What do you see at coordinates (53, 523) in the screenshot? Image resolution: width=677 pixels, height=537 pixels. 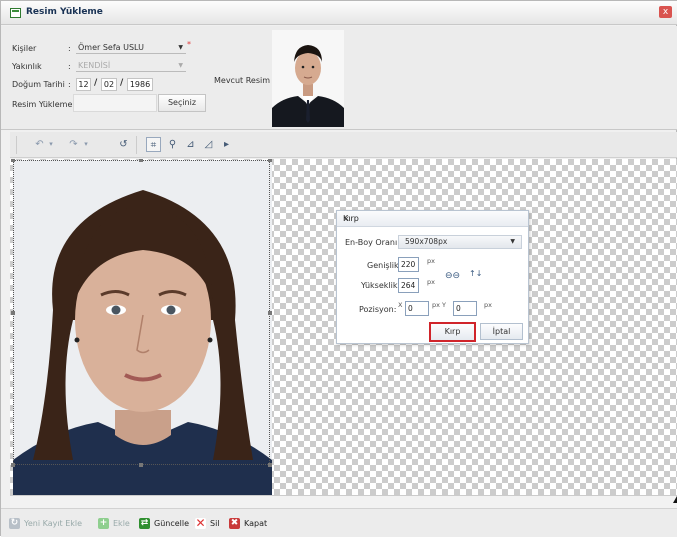 I see `new-record-label: Yeni Kayıt Ekle` at bounding box center [53, 523].